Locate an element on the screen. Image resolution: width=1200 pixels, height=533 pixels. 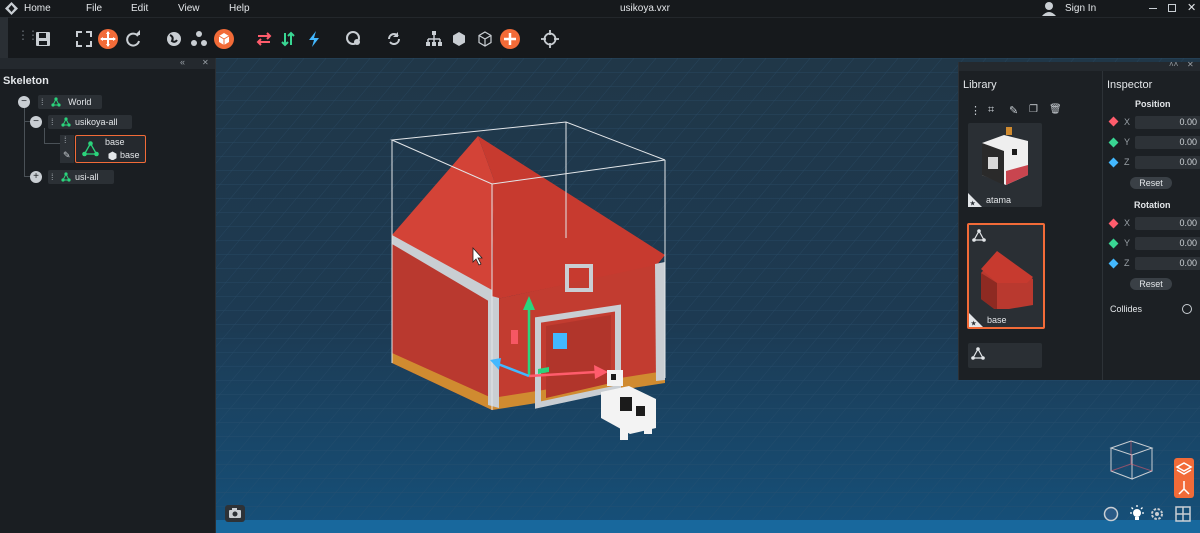
user-icon is located at coordinates (1049, 8).